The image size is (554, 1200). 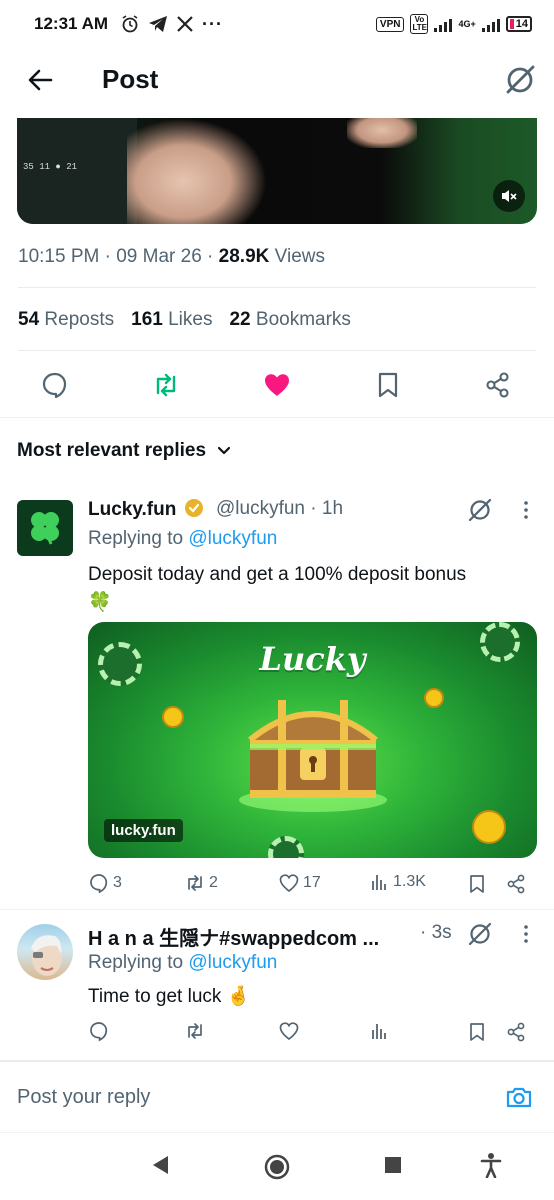 What do you see at coordinates (158, 24) in the screenshot?
I see `telegram-icon` at bounding box center [158, 24].